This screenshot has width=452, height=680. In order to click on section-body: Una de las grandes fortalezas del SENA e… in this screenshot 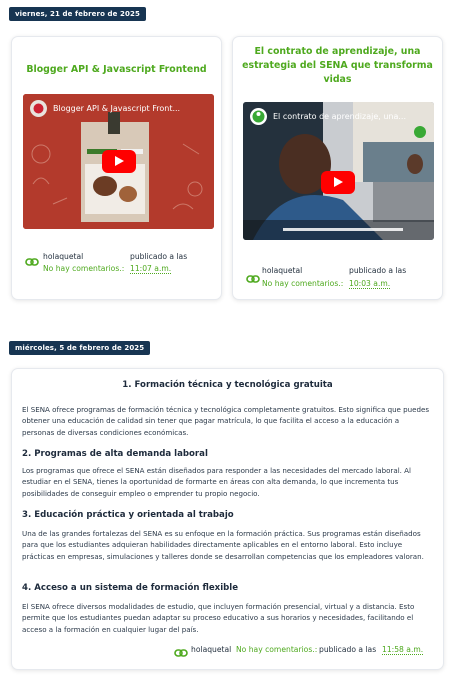, I will do `click(223, 545)`.